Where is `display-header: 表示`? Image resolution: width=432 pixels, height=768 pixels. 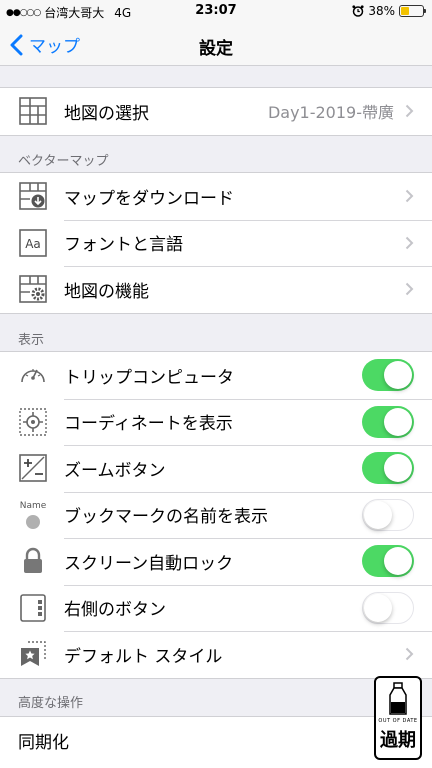 display-header: 表示 is located at coordinates (31, 340).